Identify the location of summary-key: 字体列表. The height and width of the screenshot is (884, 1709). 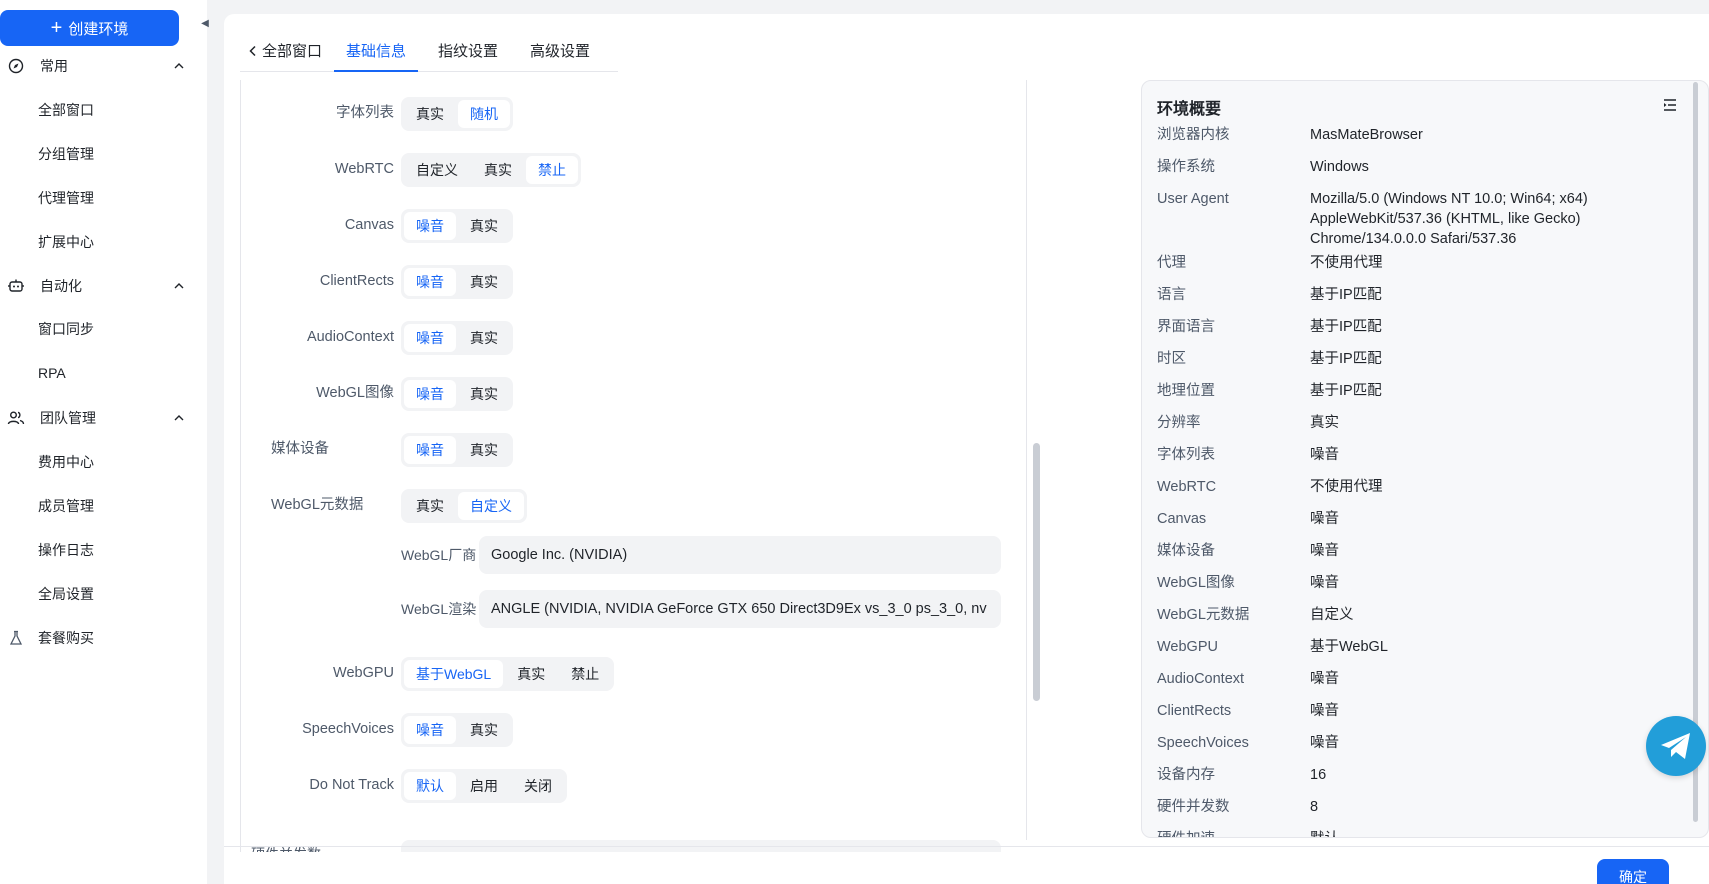
(1186, 455).